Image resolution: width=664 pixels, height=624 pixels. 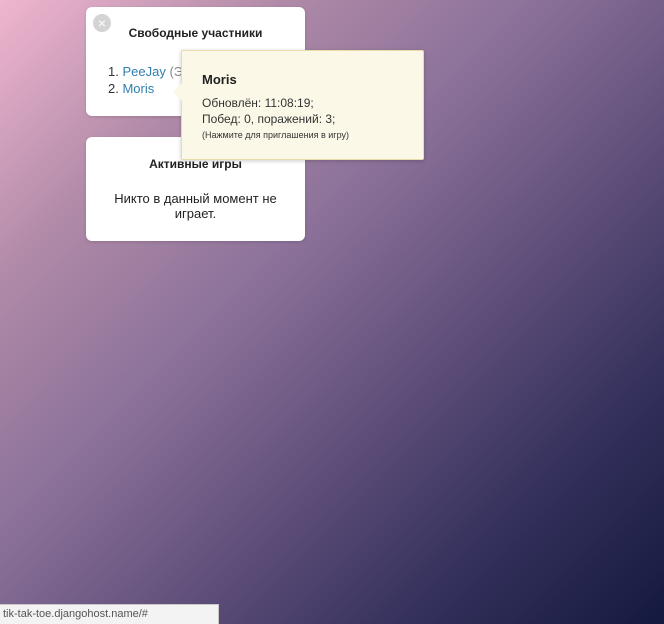 I want to click on list-item: 2. Moris, so click(x=145, y=88).